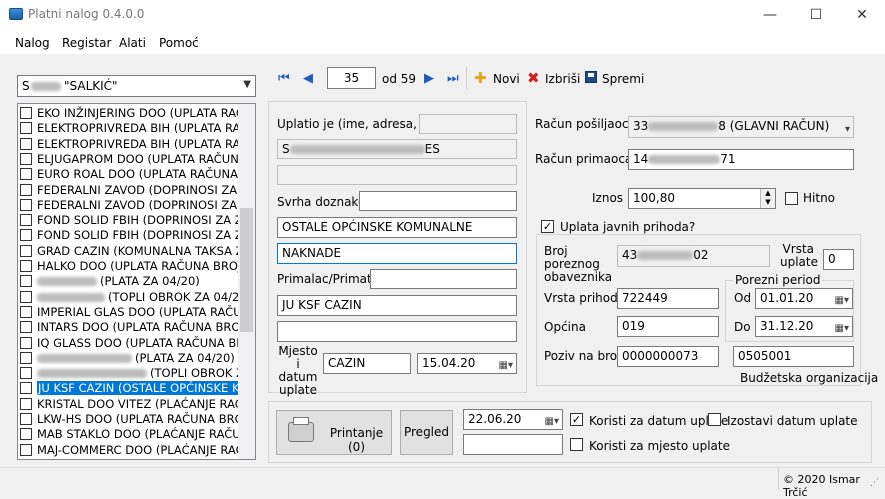  Describe the element at coordinates (793, 356) in the screenshot. I see `budzetska-field: 0505001` at that location.